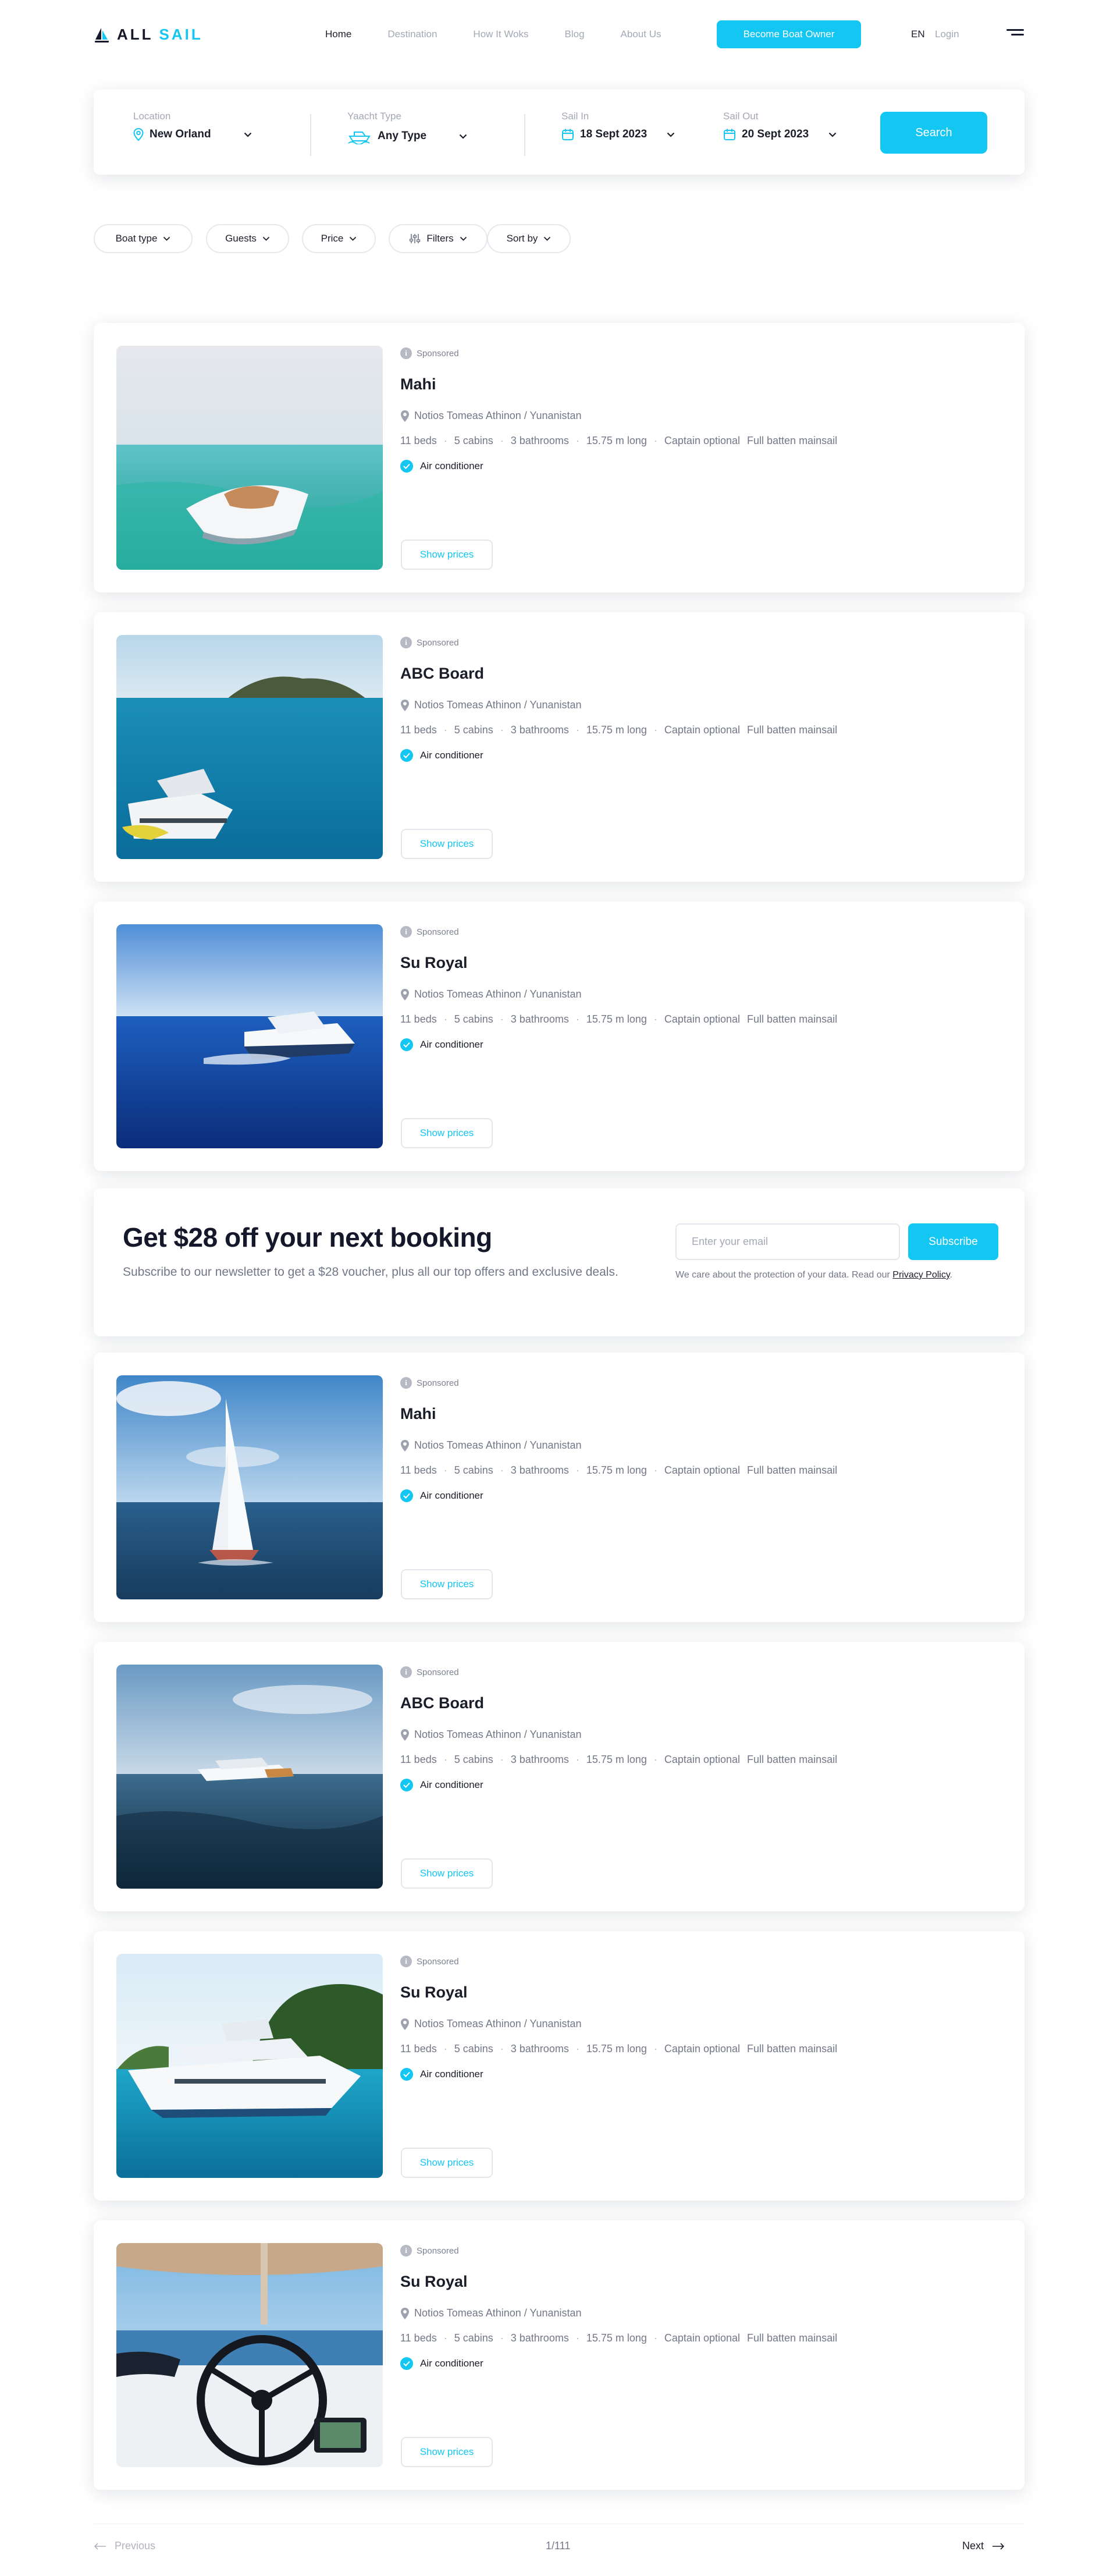 This screenshot has height=2576, width=1117. I want to click on filter-filters: Filters, so click(438, 239).